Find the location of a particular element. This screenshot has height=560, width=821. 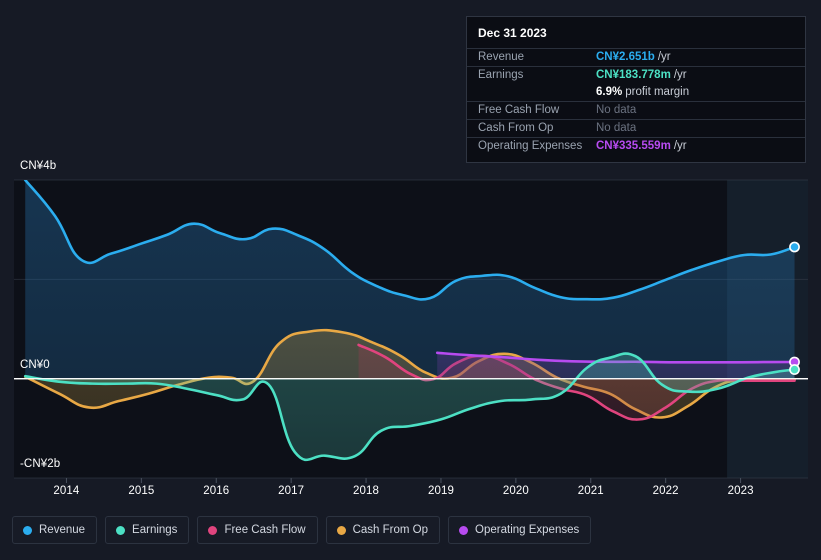

legend-item-earnings: Earnings is located at coordinates (147, 530).